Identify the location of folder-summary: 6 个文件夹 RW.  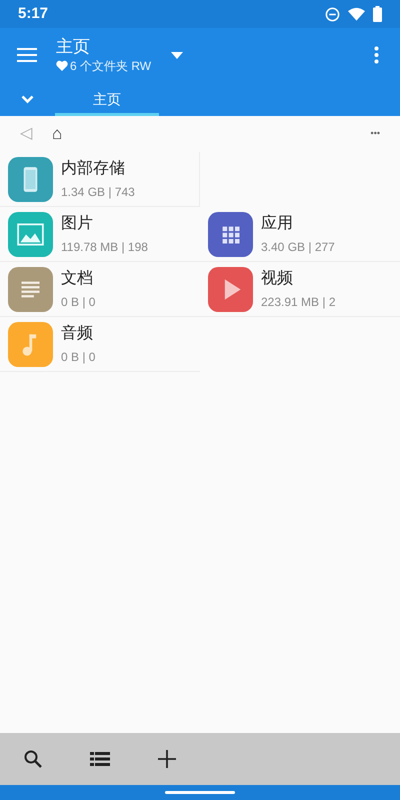
(111, 66).